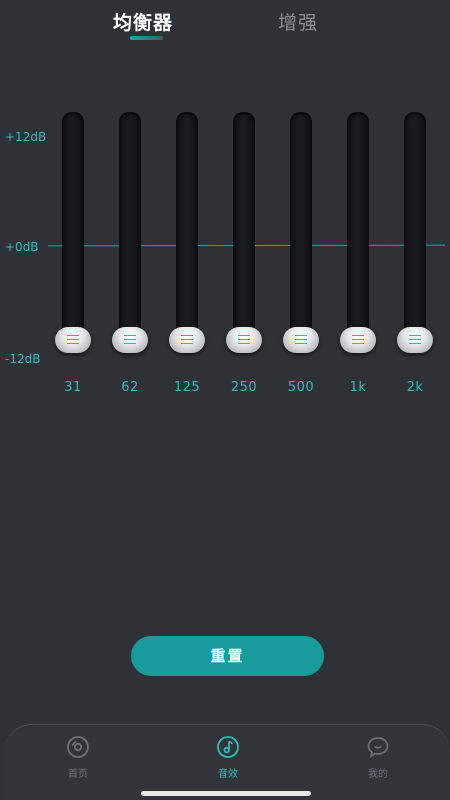  I want to click on top-tab-bar: 均衡器 增强, so click(225, 25).